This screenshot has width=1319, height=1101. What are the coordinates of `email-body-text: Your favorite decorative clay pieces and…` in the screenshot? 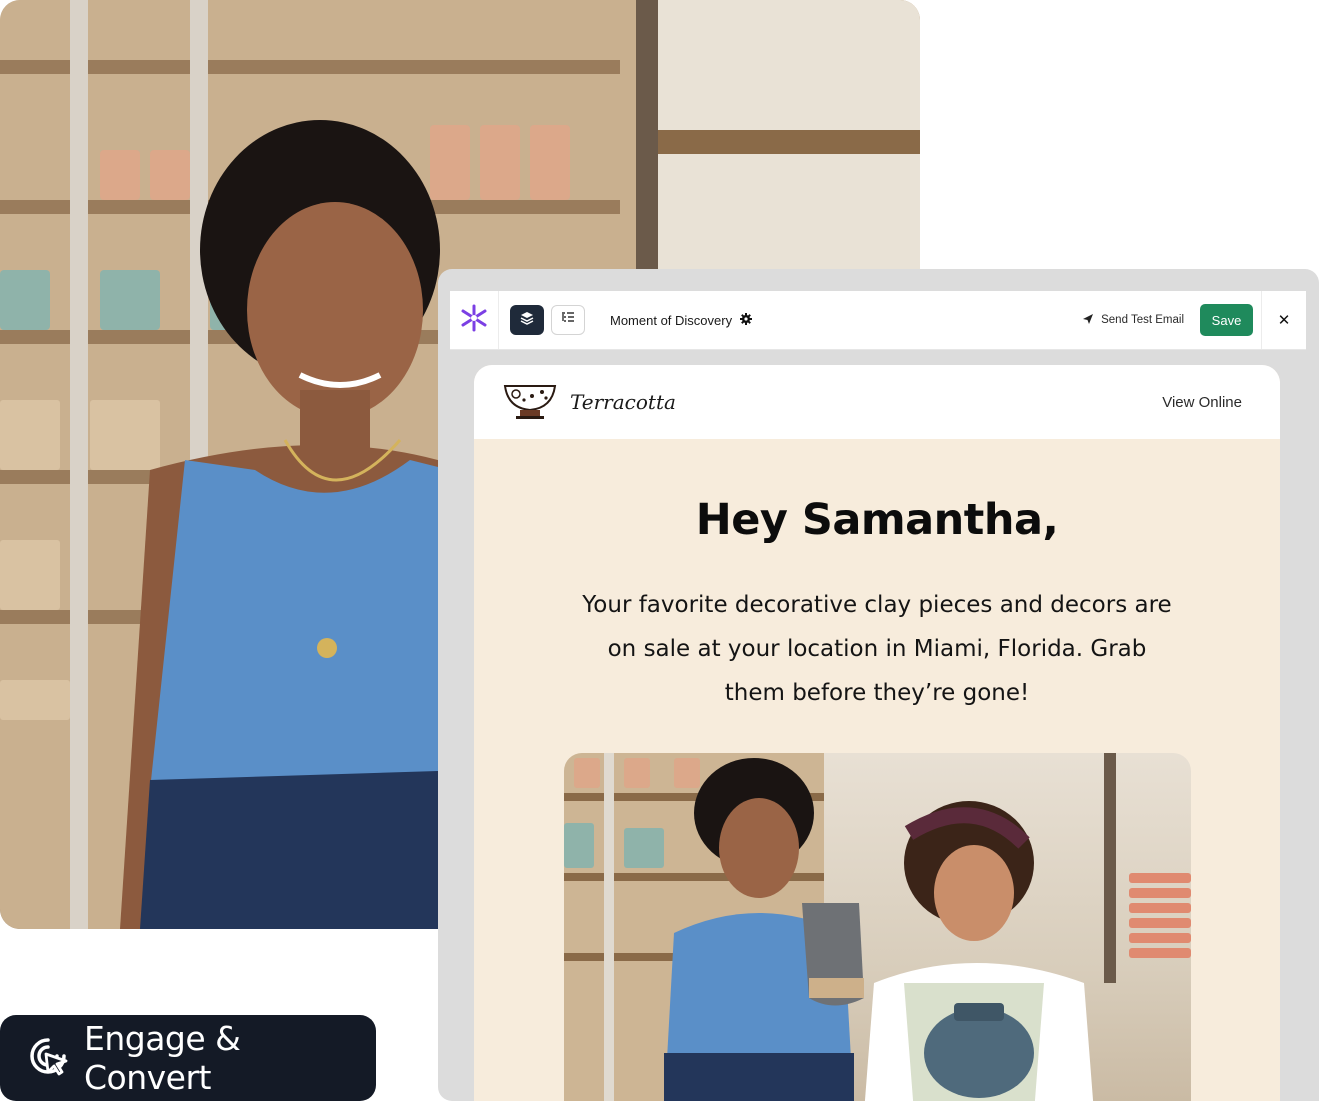 It's located at (877, 649).